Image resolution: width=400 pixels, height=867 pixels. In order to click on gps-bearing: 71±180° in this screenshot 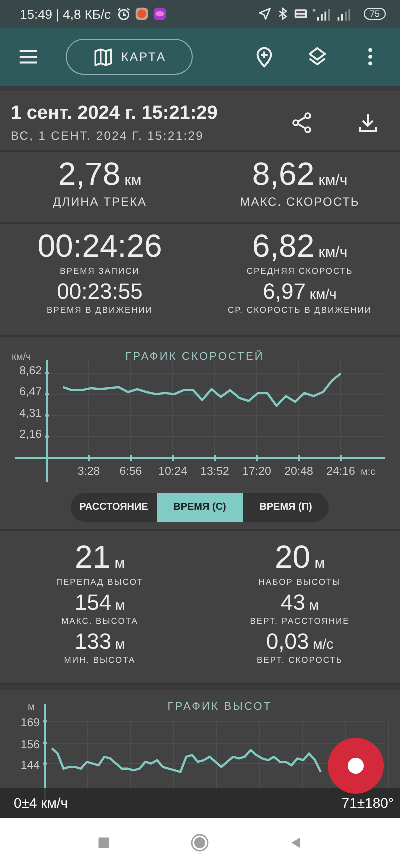, I will do `click(368, 803)`.